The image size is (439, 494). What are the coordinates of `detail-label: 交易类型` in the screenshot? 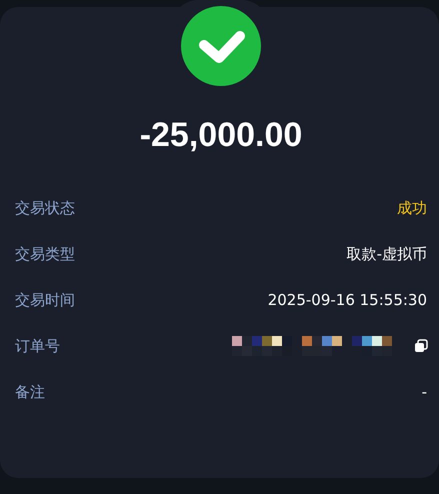 It's located at (45, 254).